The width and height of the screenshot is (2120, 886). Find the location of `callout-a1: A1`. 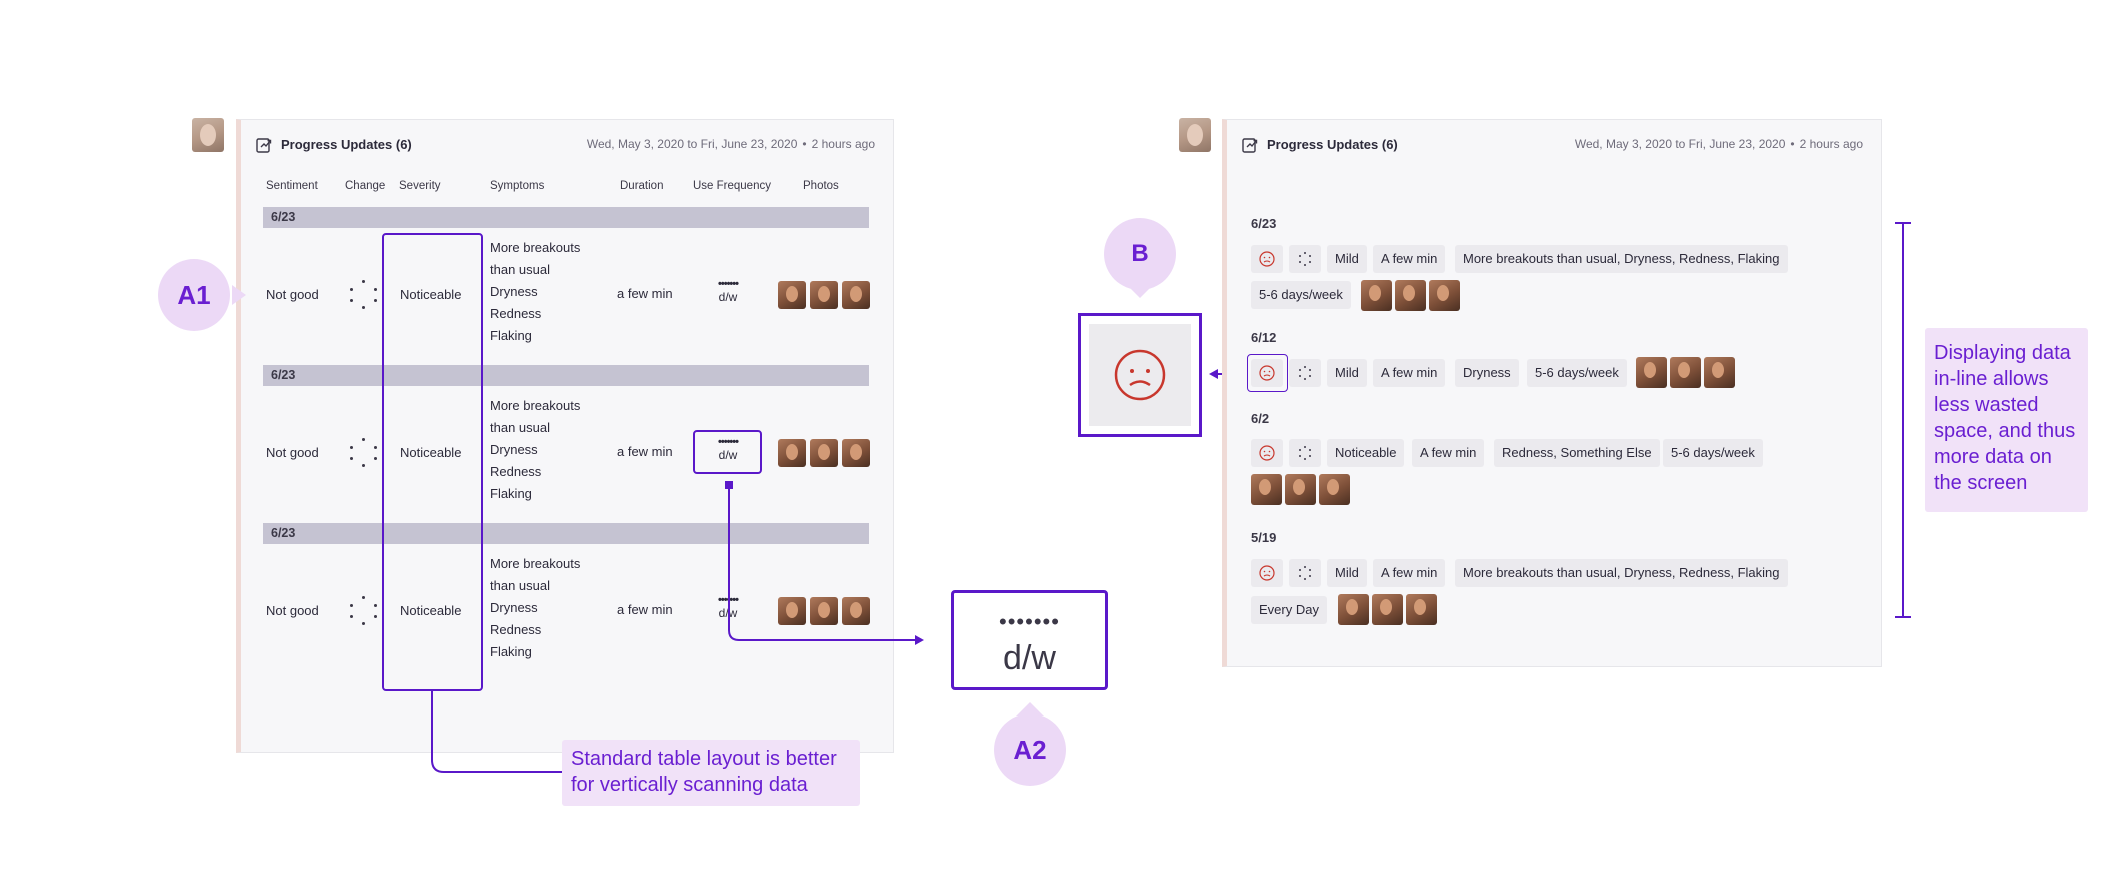

callout-a1: A1 is located at coordinates (194, 295).